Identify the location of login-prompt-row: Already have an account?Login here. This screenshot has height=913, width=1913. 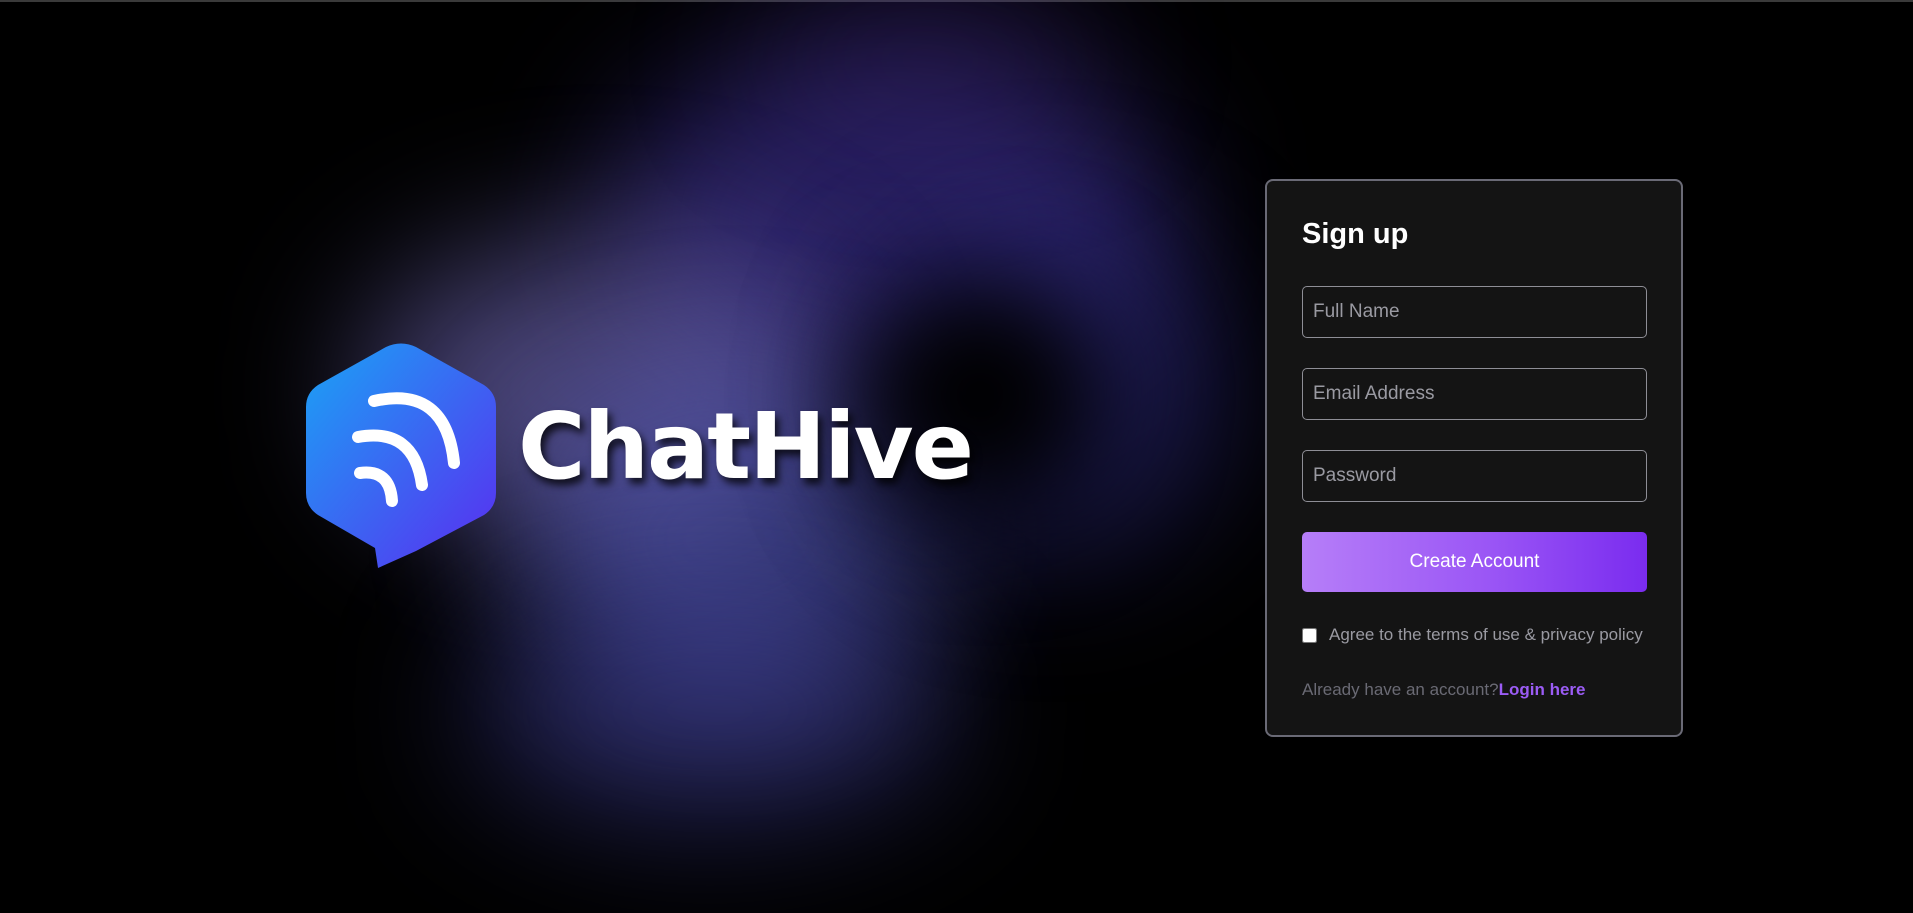
(1444, 690).